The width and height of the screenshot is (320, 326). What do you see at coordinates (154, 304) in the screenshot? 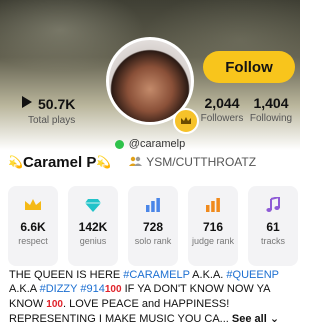
I see `bio-line: KNOW 100. LOVE PEACE and HAPPINESS!` at bounding box center [154, 304].